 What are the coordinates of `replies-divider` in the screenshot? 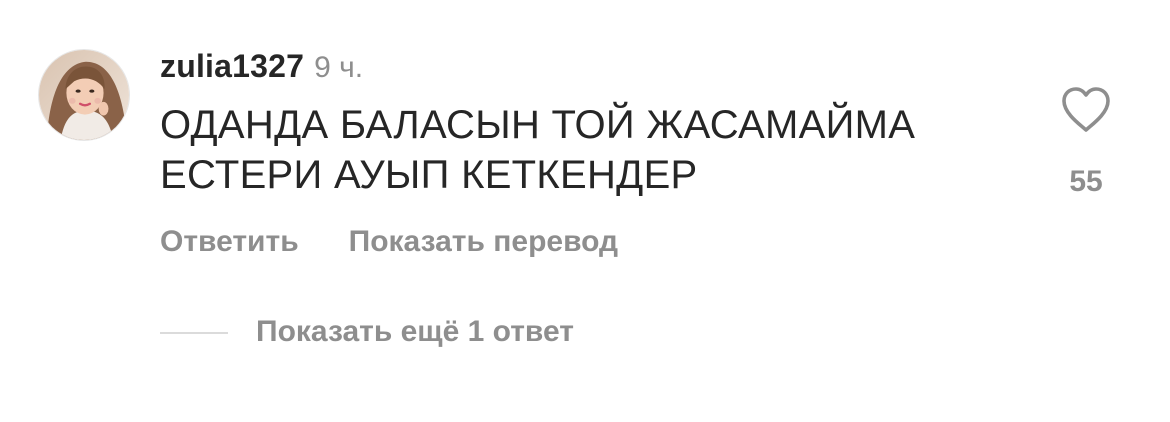 It's located at (194, 333).